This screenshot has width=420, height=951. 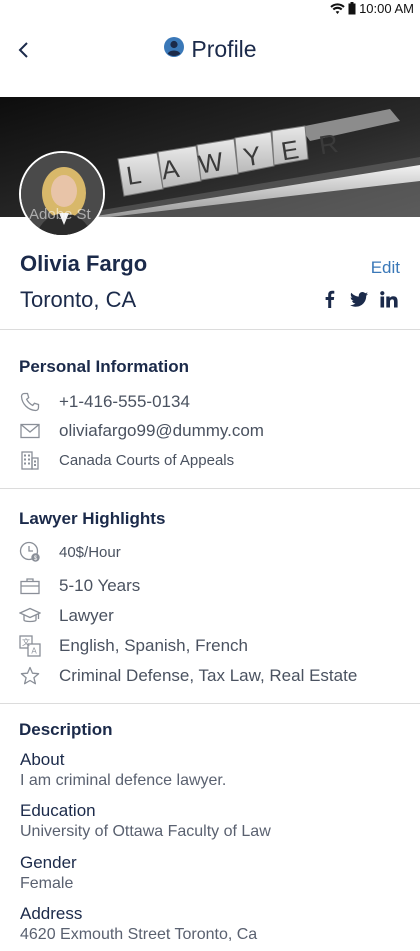 I want to click on header-title-group: Profile, so click(x=210, y=49).